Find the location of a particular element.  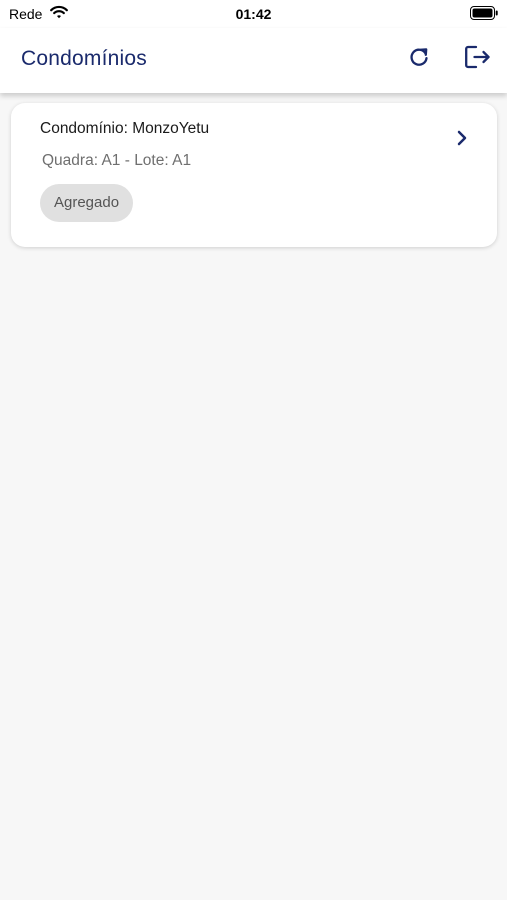

status-bar: Rede 01:42 is located at coordinates (253, 14).